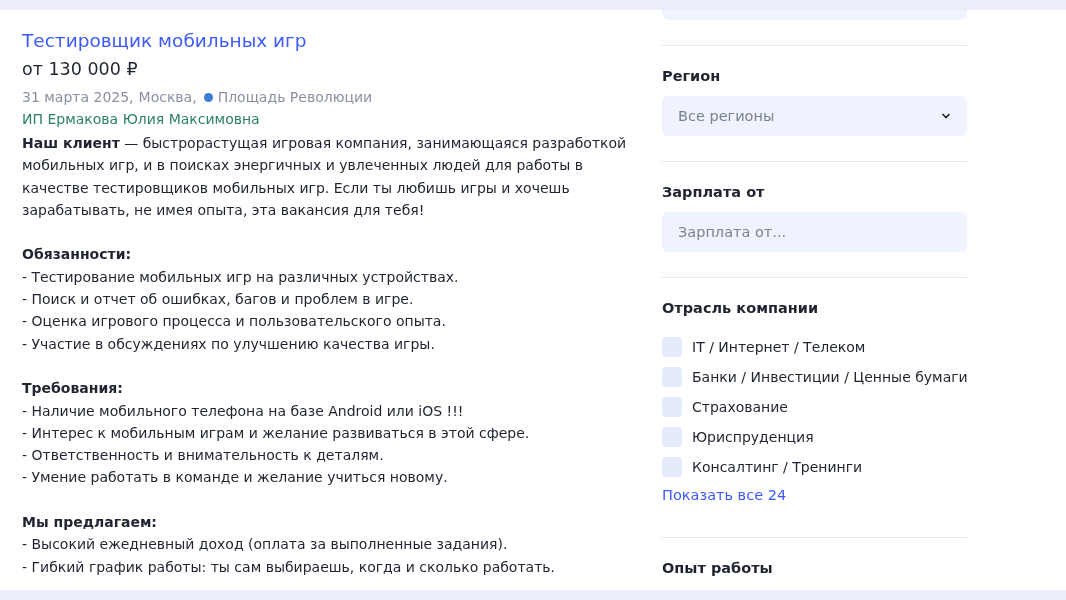  What do you see at coordinates (717, 568) in the screenshot?
I see `filter-label: Опыт работы` at bounding box center [717, 568].